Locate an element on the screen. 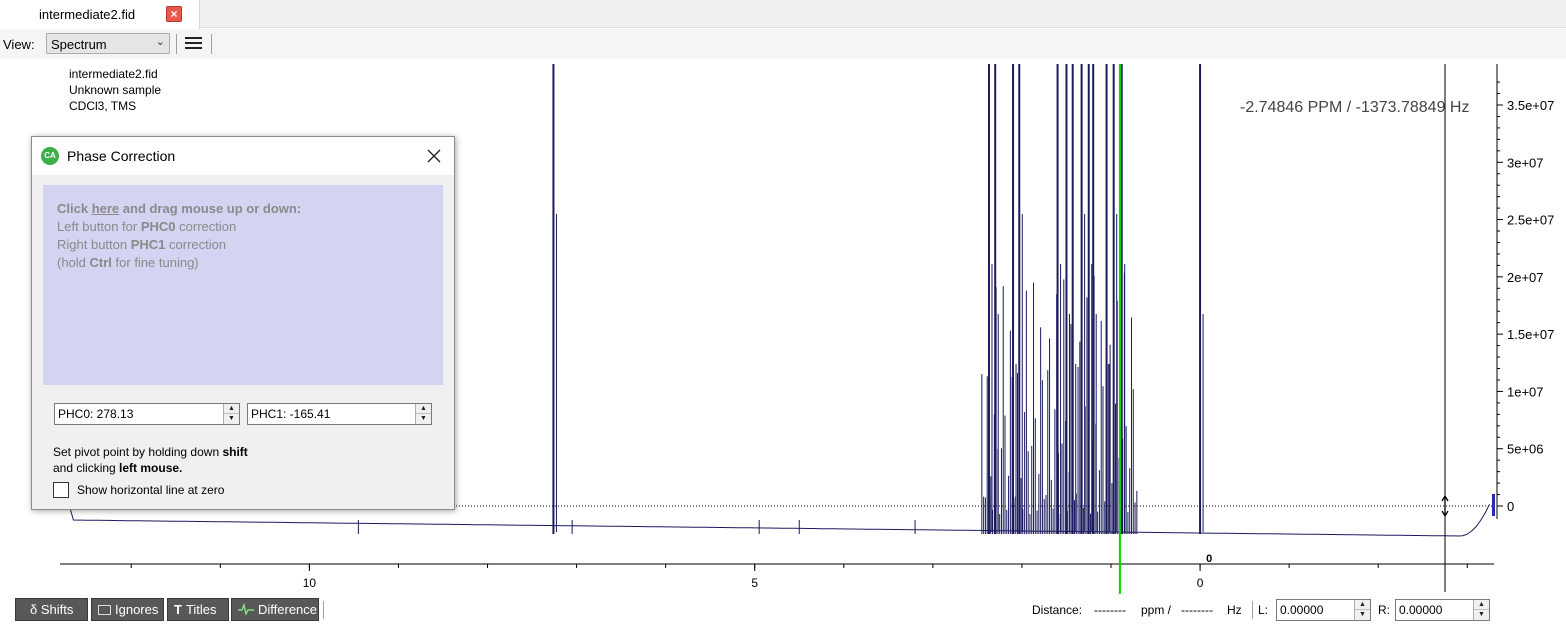 The image size is (1566, 624). right-limit-spinbox: 0.00000 ▲ ▼ is located at coordinates (1442, 610).